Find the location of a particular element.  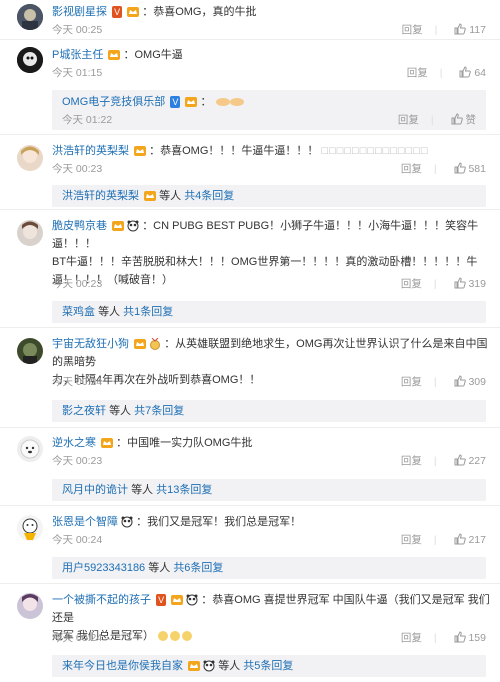

like-button: 赞 is located at coordinates (463, 120).